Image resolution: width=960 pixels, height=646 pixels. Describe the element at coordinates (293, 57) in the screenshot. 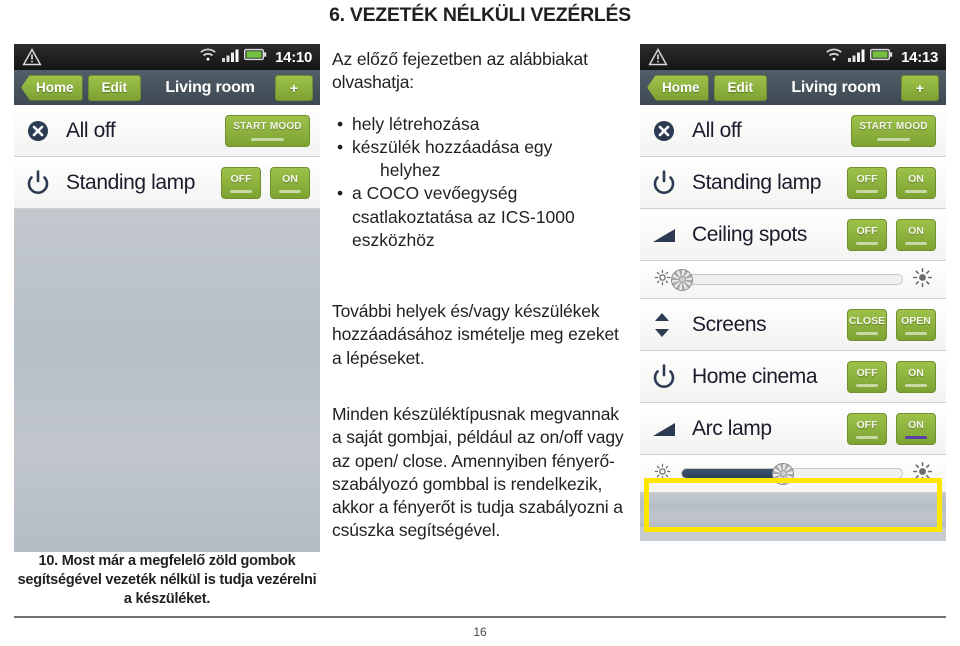

I see `status-bar-clock: 14:10` at that location.